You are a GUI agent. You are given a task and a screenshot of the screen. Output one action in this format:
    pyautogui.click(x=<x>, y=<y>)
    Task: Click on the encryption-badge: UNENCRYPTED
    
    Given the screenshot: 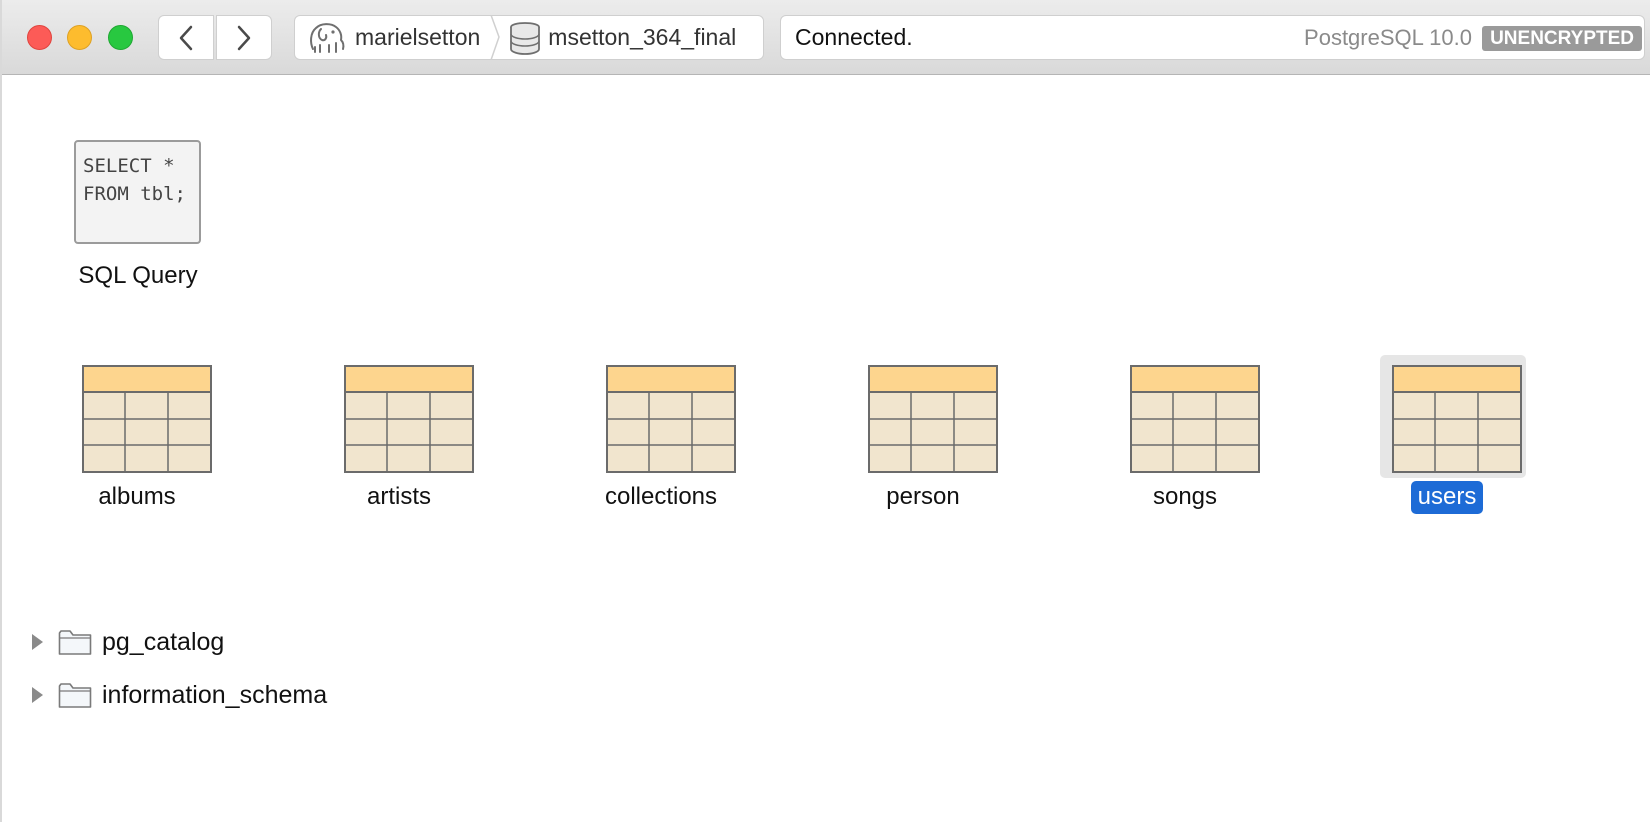 What is the action you would take?
    pyautogui.click(x=1562, y=38)
    